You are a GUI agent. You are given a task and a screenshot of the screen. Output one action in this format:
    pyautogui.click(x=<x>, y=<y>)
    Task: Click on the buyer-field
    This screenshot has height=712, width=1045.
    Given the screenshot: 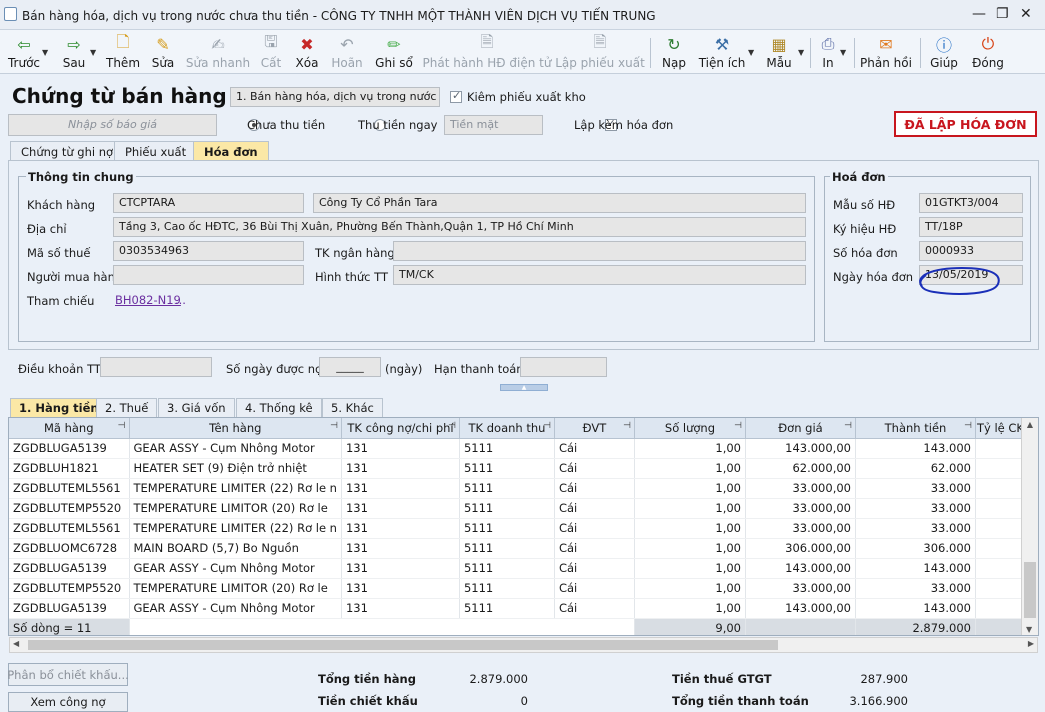 What is the action you would take?
    pyautogui.click(x=208, y=275)
    